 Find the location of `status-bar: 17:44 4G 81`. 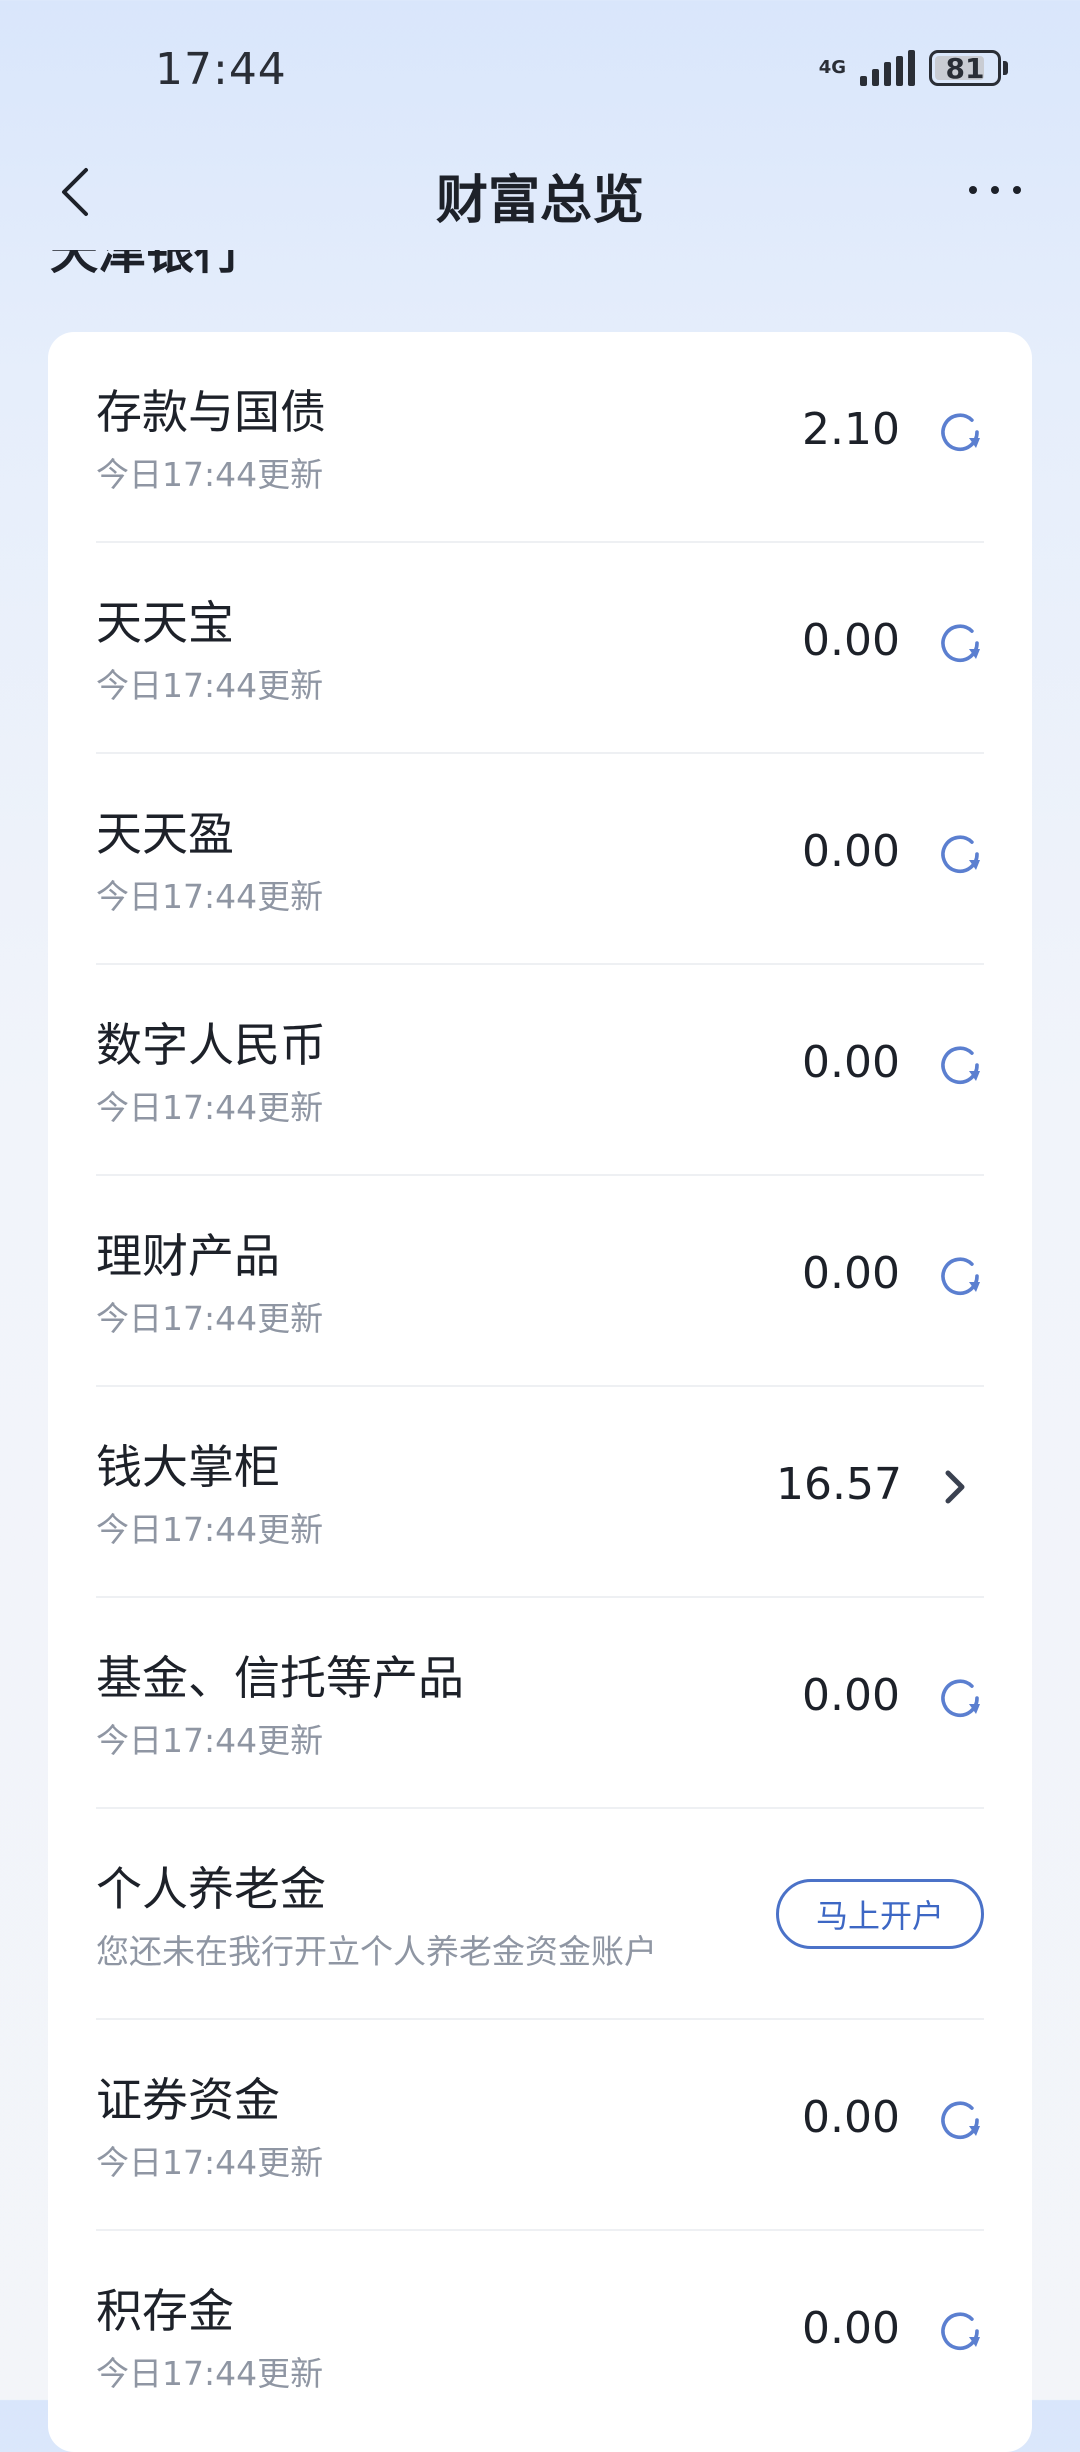

status-bar: 17:44 4G 81 is located at coordinates (540, 65).